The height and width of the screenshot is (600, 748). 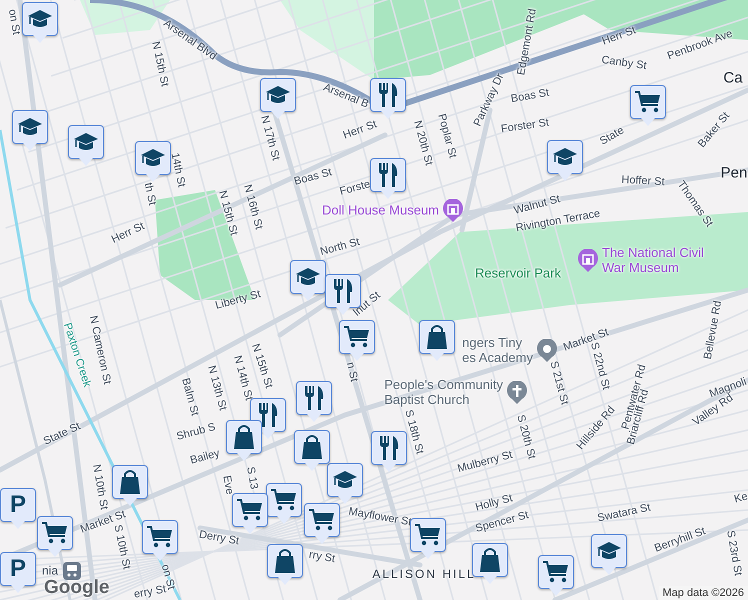 I want to click on street-label: Canby St, so click(x=624, y=63).